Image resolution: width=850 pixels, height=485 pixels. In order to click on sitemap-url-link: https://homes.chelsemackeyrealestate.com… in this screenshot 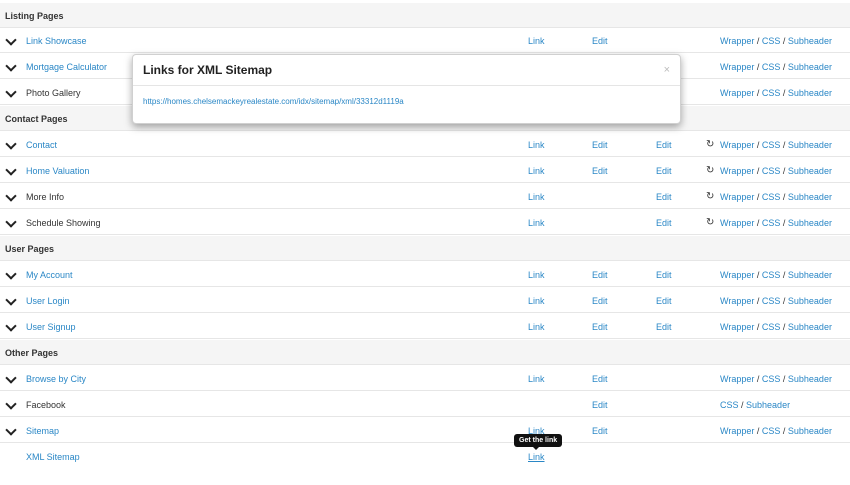, I will do `click(273, 101)`.